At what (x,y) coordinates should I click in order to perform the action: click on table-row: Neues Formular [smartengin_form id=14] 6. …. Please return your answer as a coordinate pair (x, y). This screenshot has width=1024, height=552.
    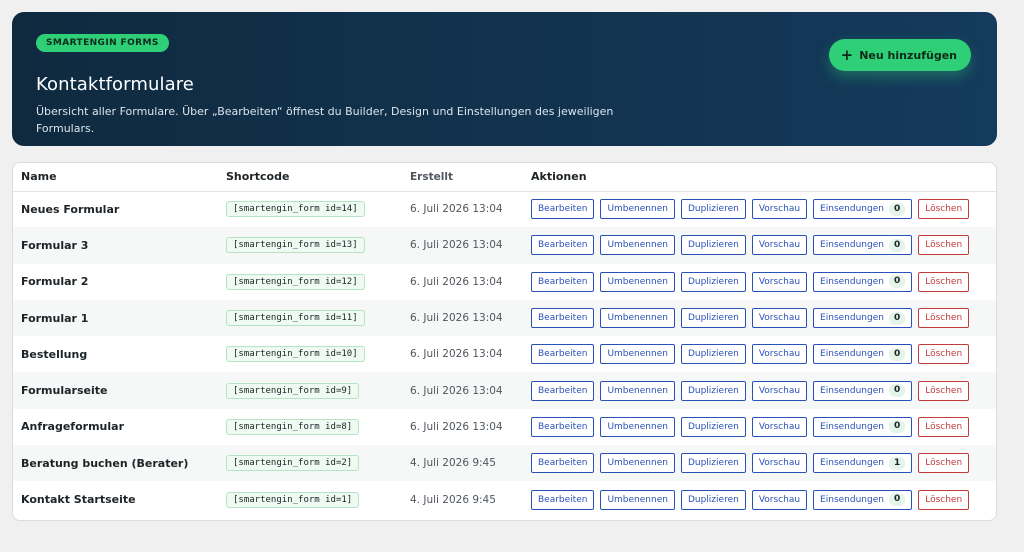
    Looking at the image, I should click on (504, 209).